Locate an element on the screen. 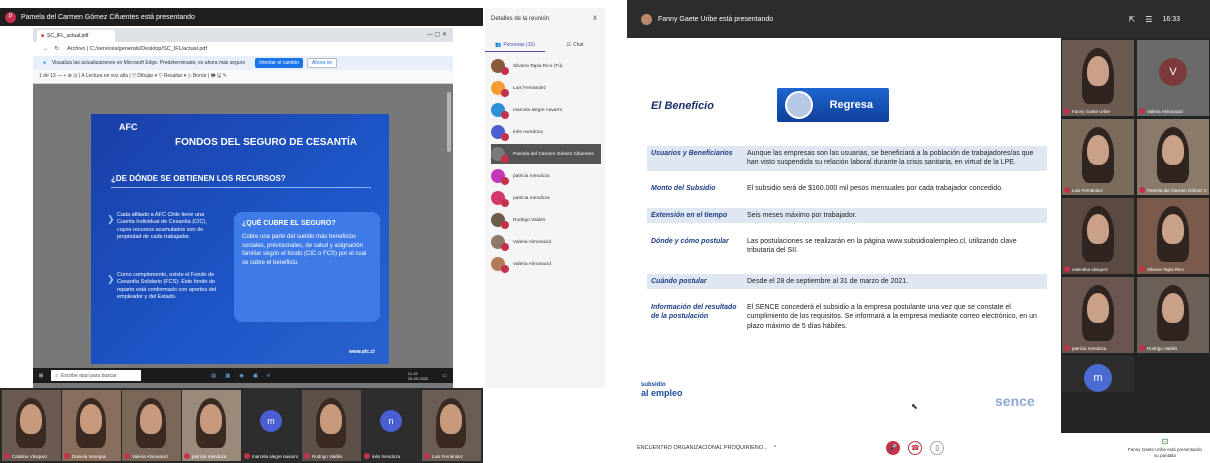  video-tile: Pamela del Carmen Gómez C is located at coordinates (1173, 157).